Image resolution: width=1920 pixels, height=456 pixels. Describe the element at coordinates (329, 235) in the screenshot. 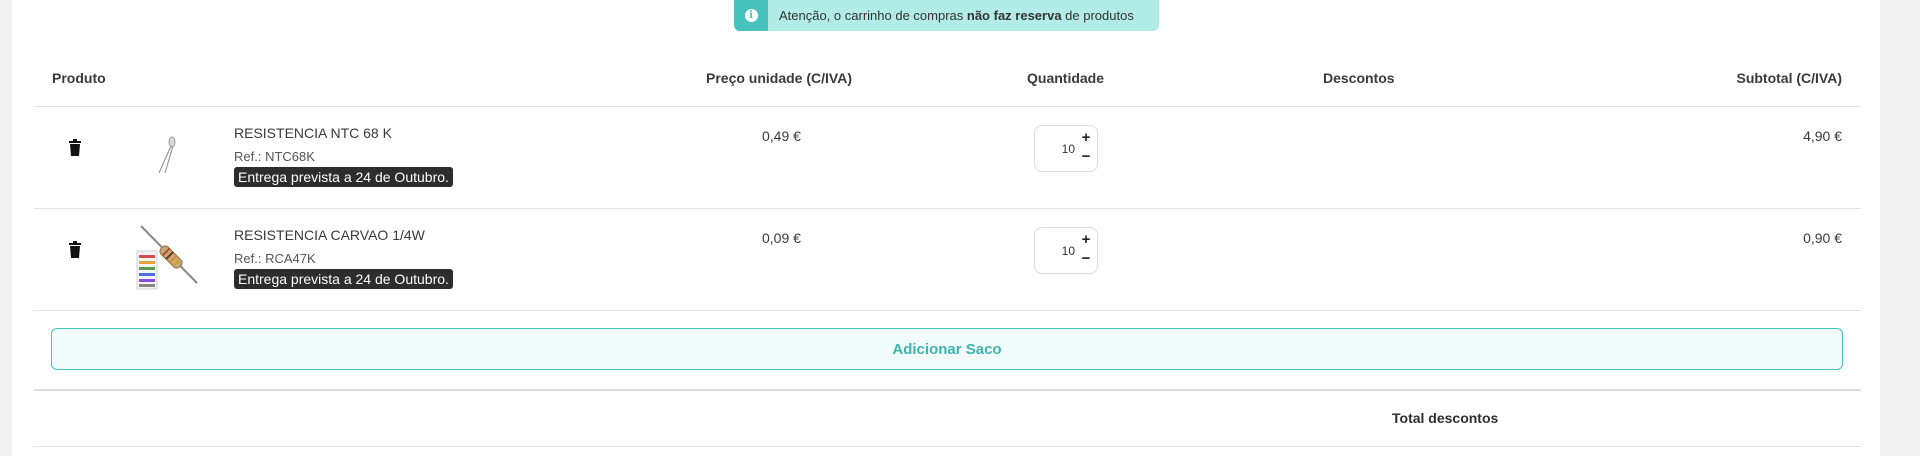

I see `product-name: RESISTENCIA CARVAO 1/4W` at that location.